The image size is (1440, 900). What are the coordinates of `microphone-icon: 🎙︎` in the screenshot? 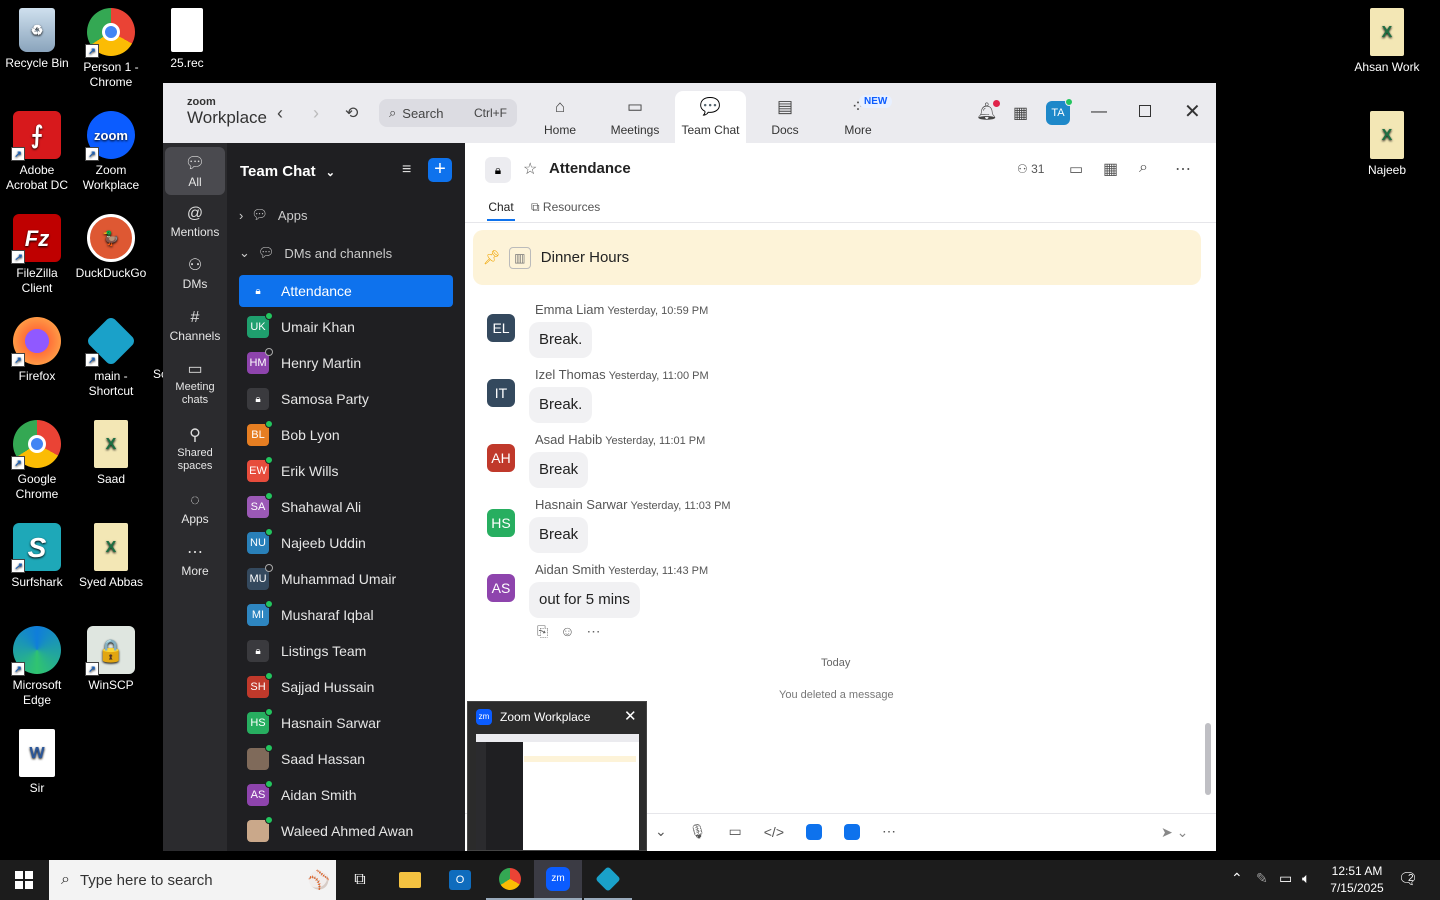 It's located at (698, 831).